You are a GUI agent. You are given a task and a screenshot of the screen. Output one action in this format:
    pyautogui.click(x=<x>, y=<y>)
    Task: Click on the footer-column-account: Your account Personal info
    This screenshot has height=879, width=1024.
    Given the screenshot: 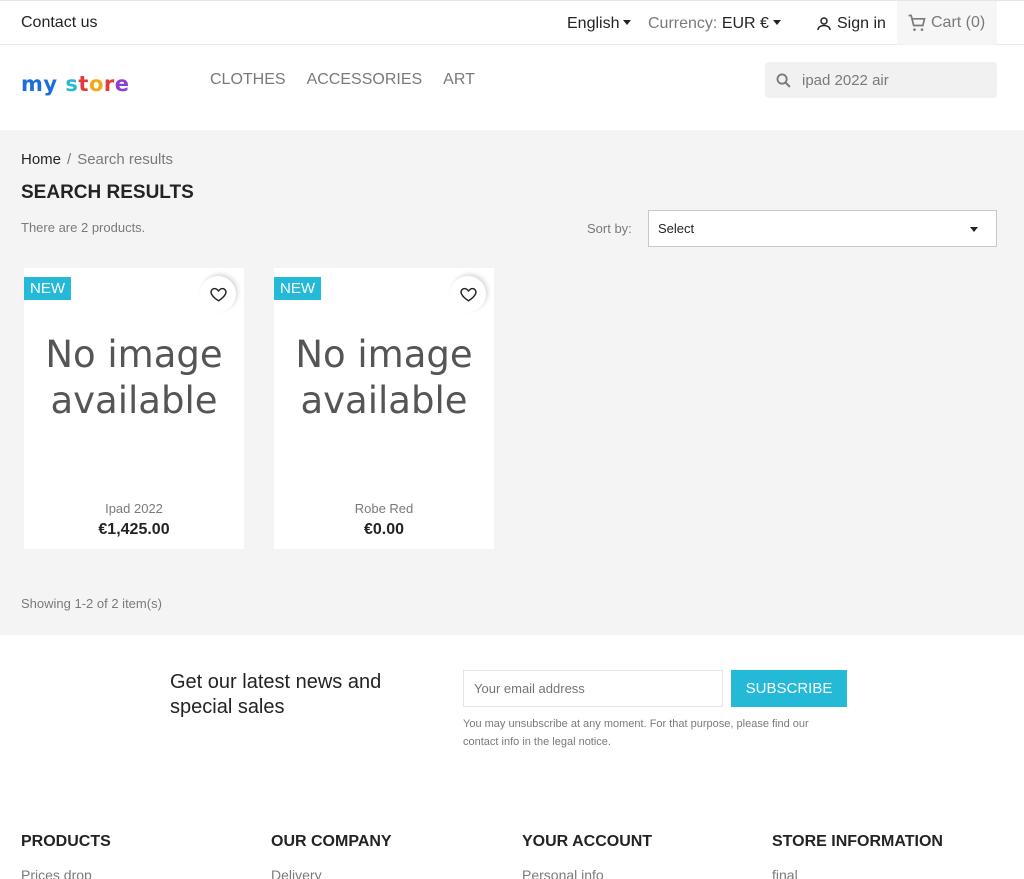 What is the action you would take?
    pyautogui.click(x=587, y=856)
    